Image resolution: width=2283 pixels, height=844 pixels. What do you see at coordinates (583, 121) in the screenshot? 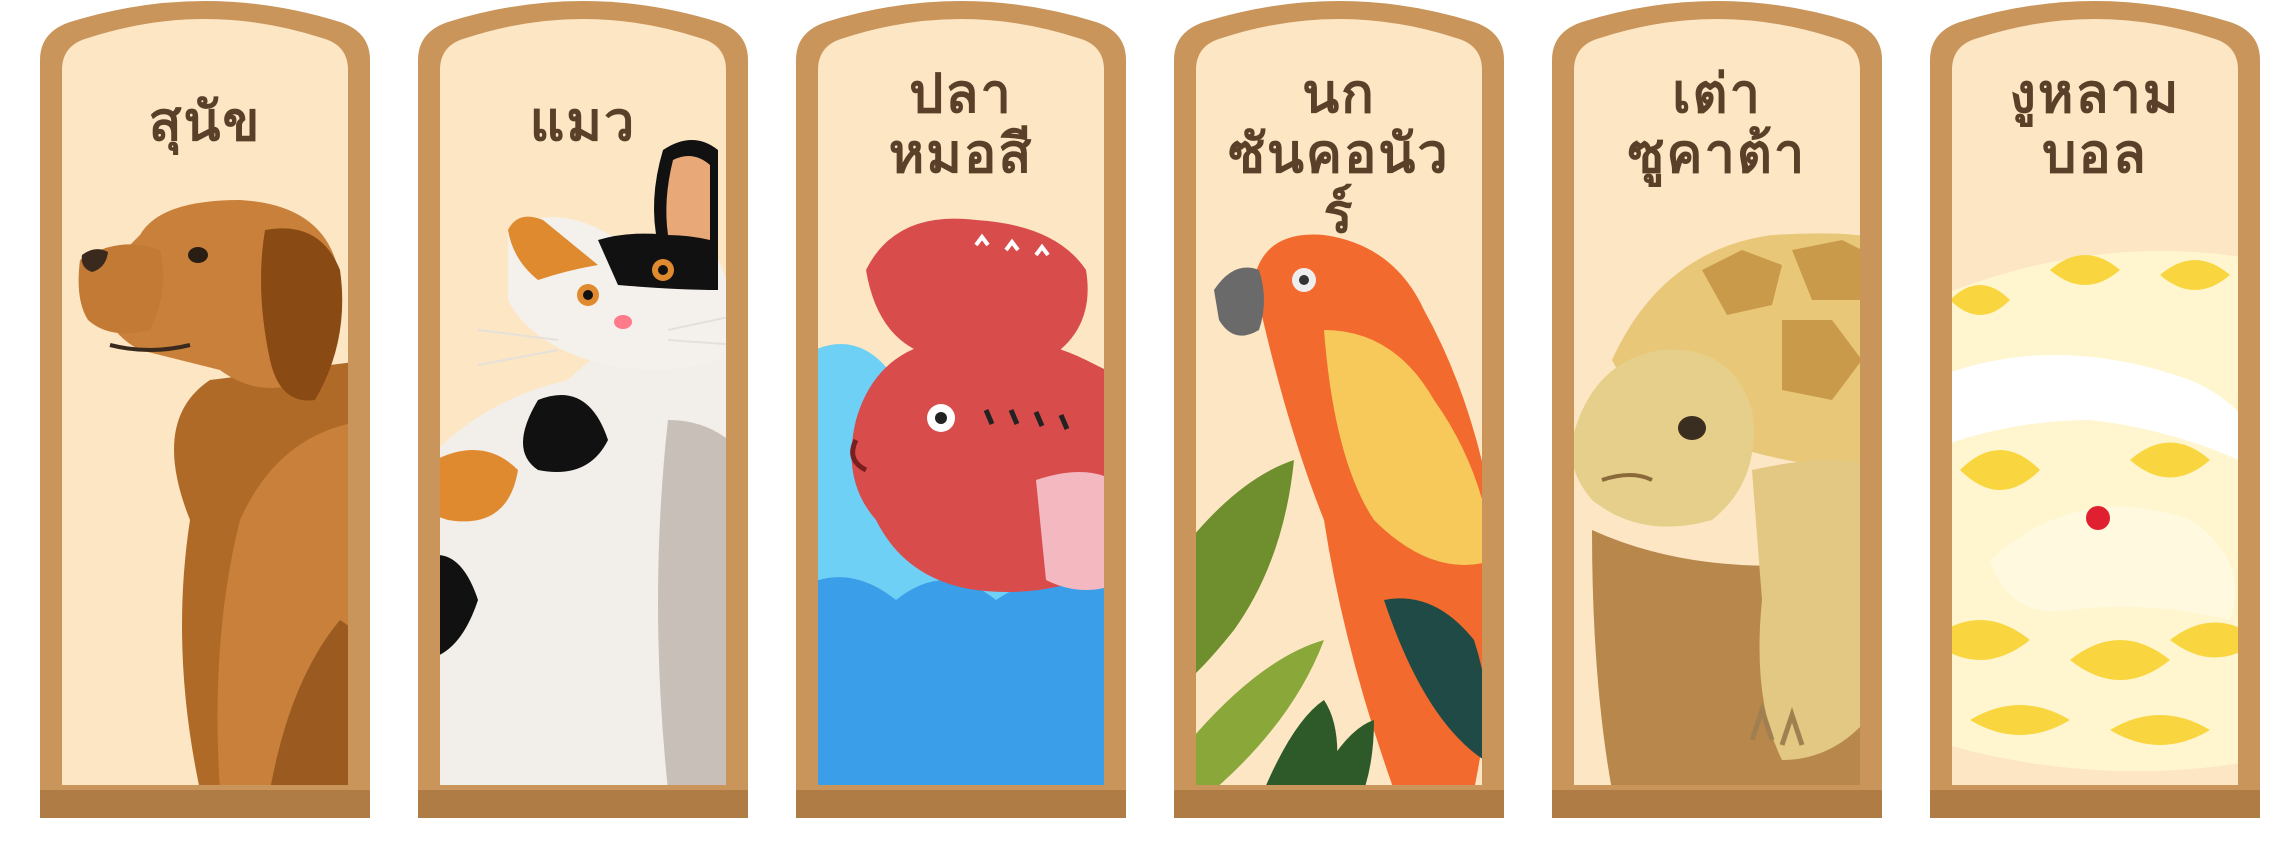
I see `card-title: แมว` at bounding box center [583, 121].